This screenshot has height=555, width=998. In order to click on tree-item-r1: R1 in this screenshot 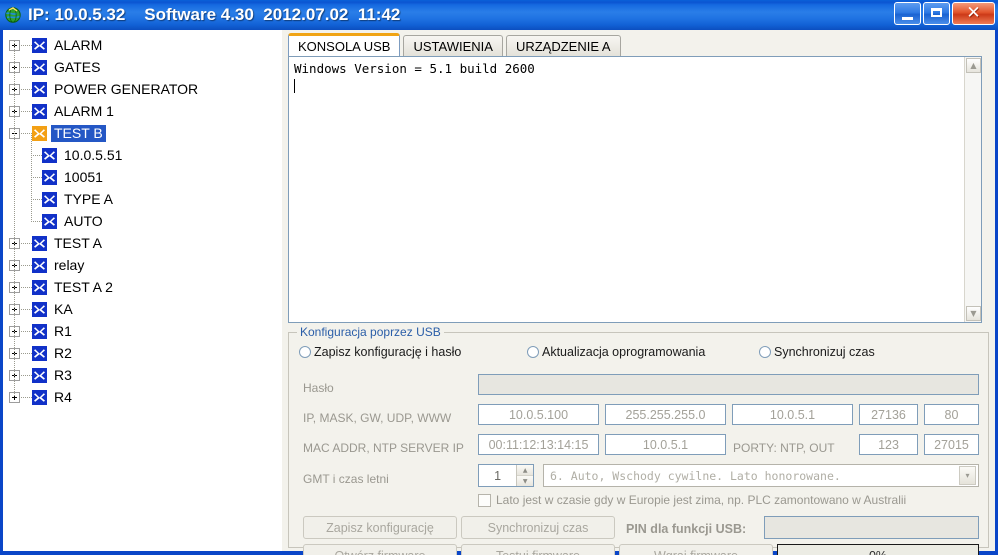, I will do `click(142, 331)`.